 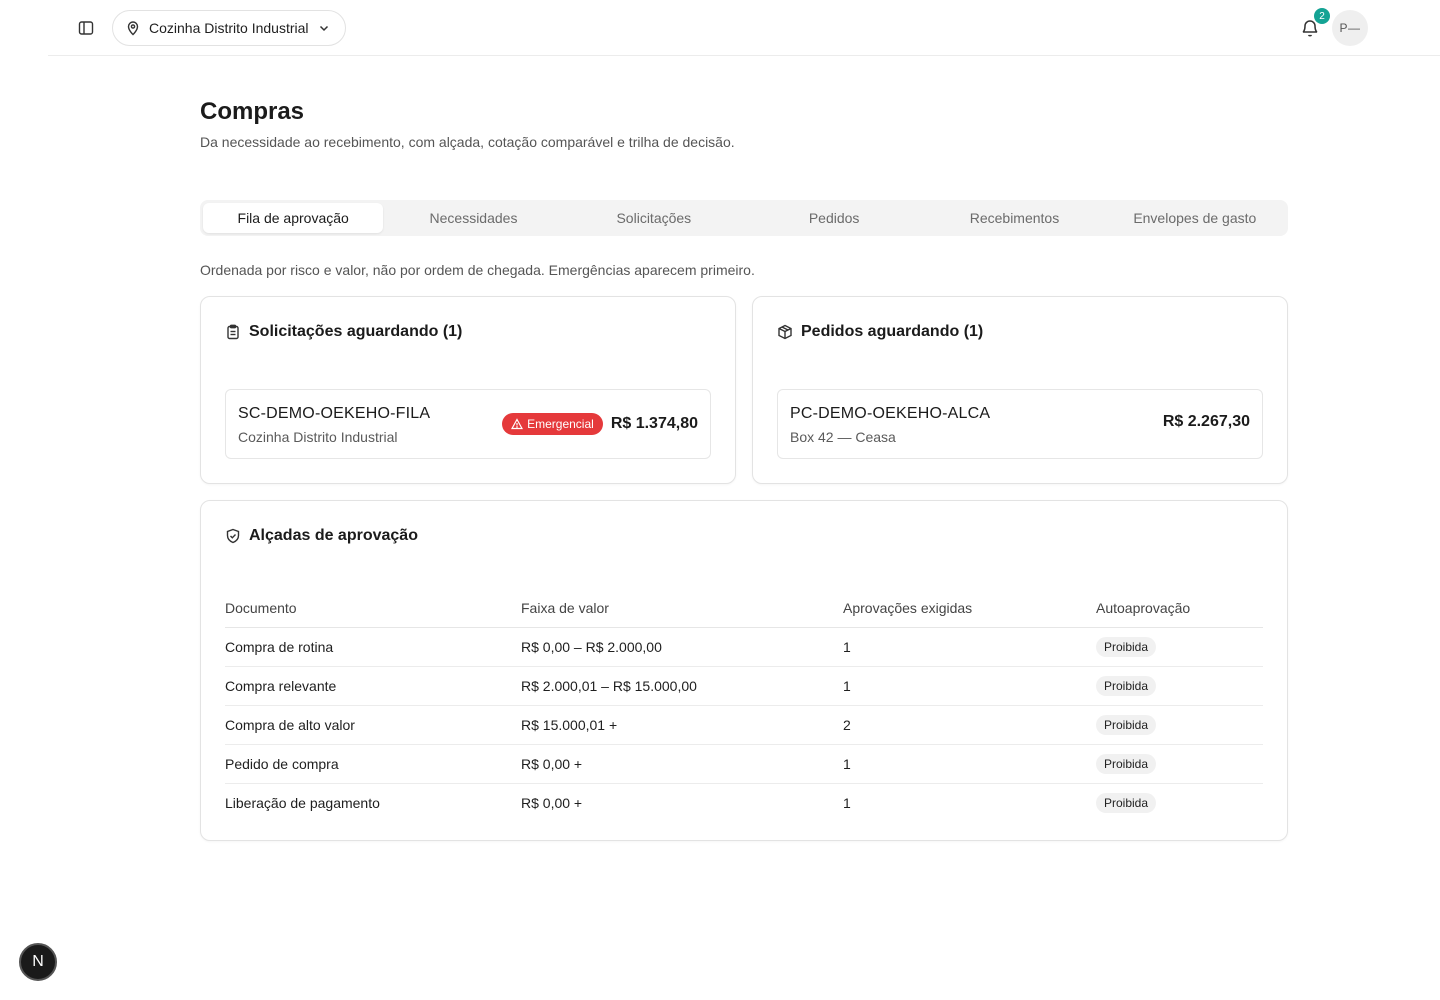 What do you see at coordinates (560, 424) in the screenshot?
I see `emergency-badge-label: Emergencial` at bounding box center [560, 424].